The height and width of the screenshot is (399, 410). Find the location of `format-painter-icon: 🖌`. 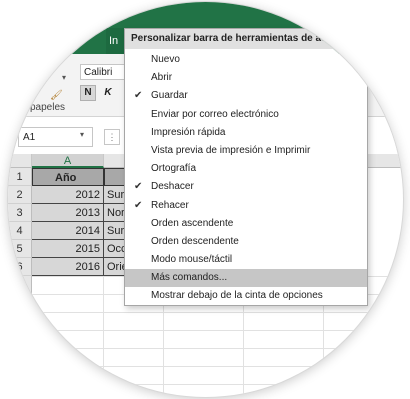

format-painter-icon: 🖌 is located at coordinates (56, 95).